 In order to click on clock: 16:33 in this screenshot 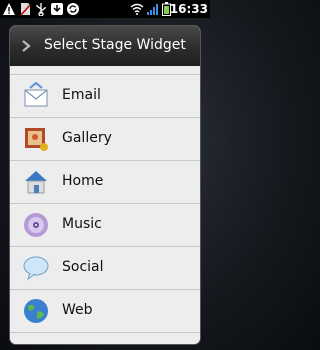, I will do `click(188, 9)`.